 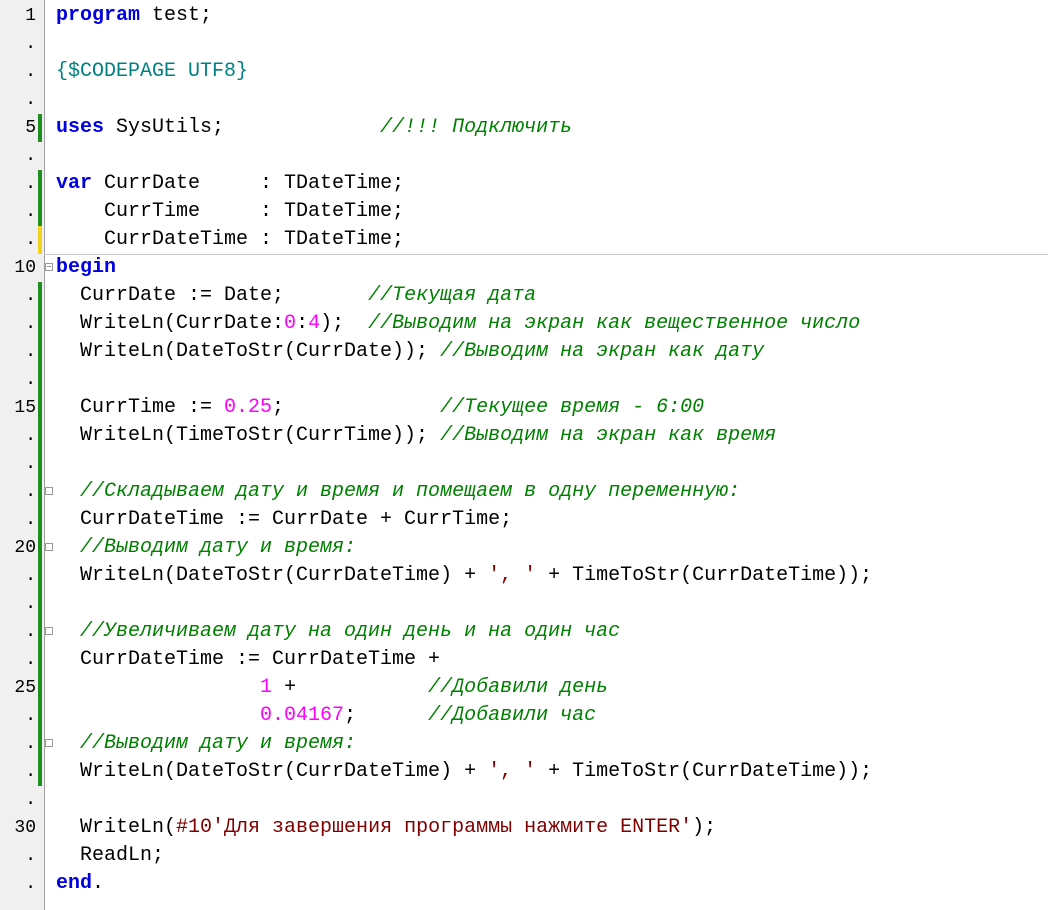 What do you see at coordinates (512, 715) in the screenshot?
I see `token-cm: //Добавили час` at bounding box center [512, 715].